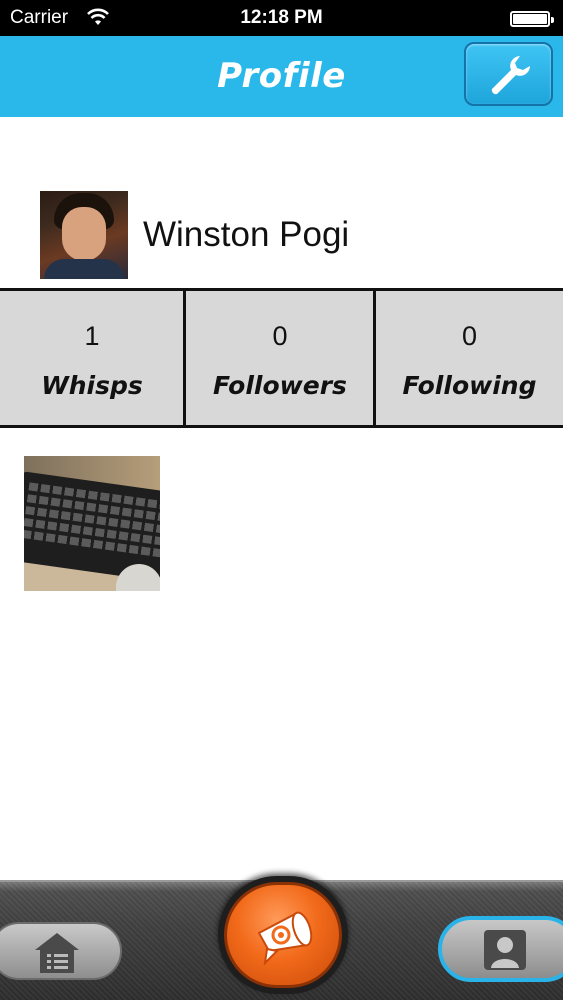 Image resolution: width=563 pixels, height=1000 pixels. I want to click on home-icon, so click(57, 953).